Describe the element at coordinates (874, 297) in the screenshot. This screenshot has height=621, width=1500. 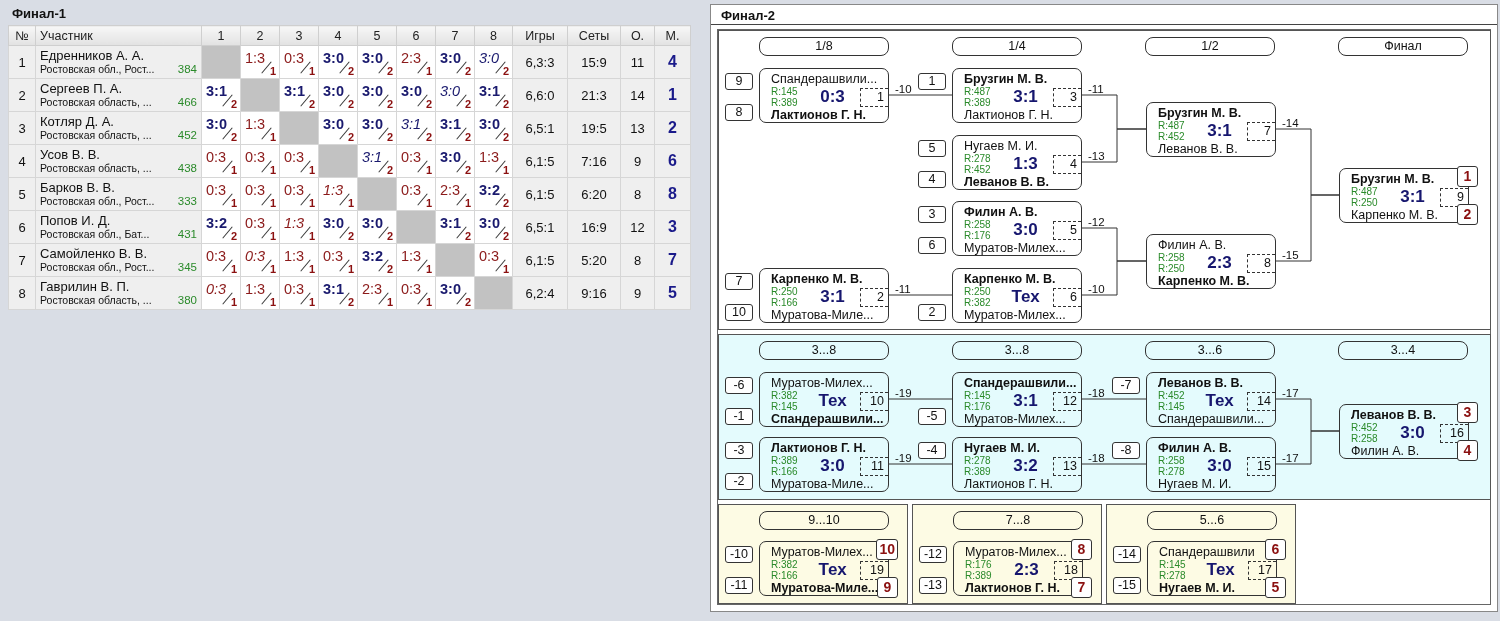
I see `match-number: 2` at that location.